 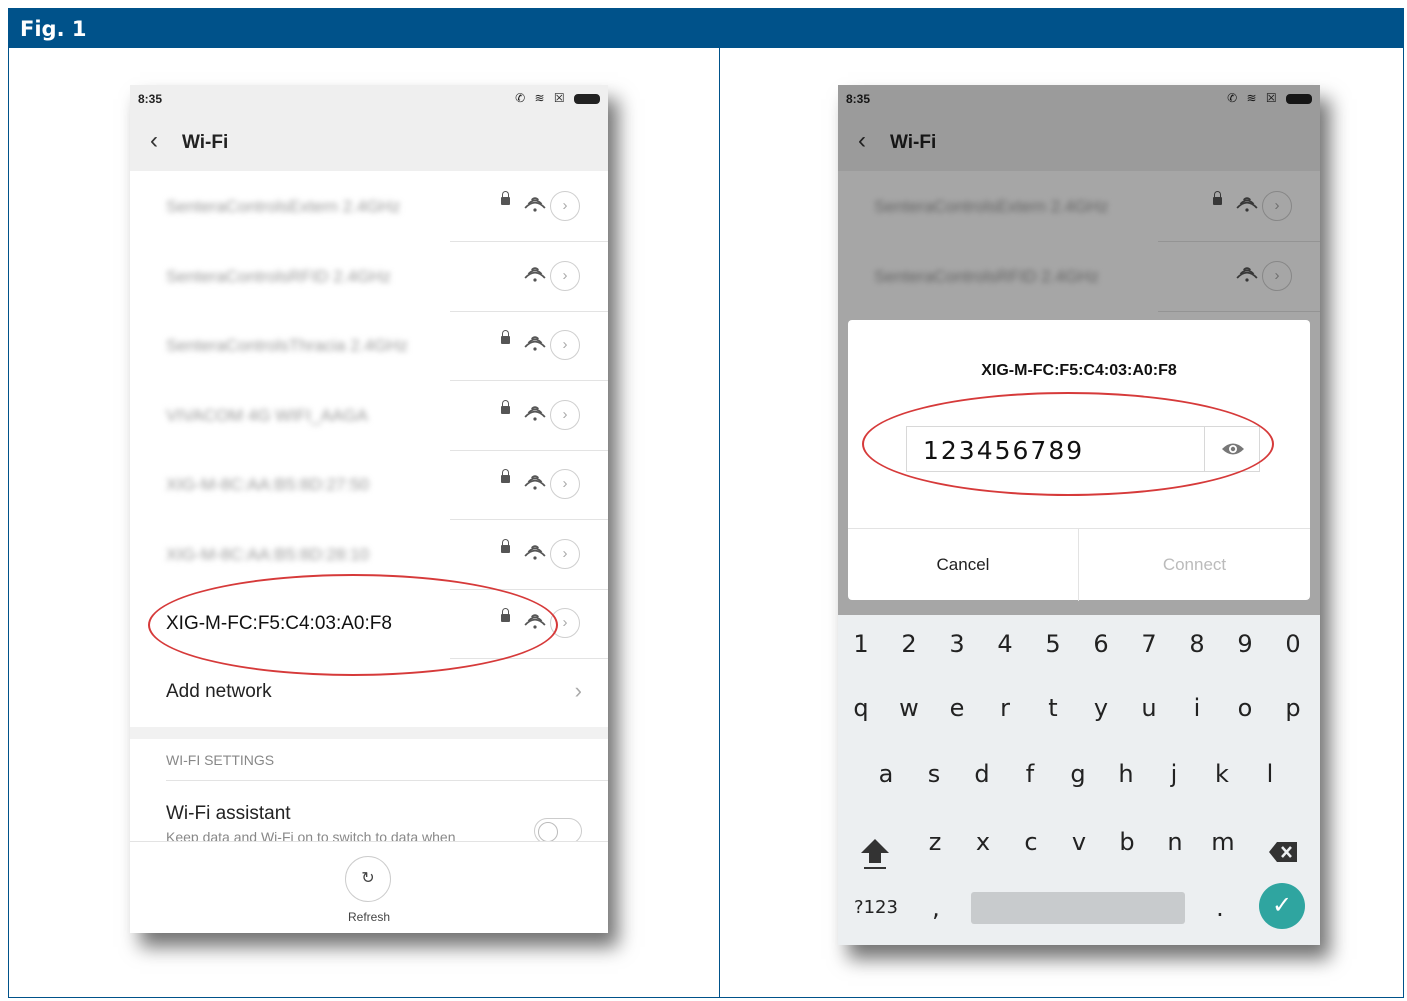 What do you see at coordinates (1004, 450) in the screenshot?
I see `password-value: 123456789` at bounding box center [1004, 450].